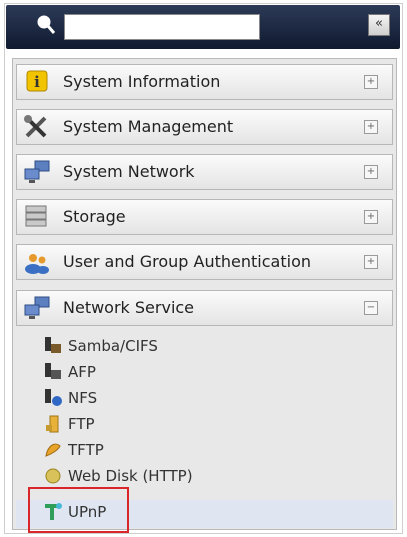 Image resolution: width=407 pixels, height=537 pixels. Describe the element at coordinates (113, 346) in the screenshot. I see `menu-item-label: Samba/CIFS` at that location.